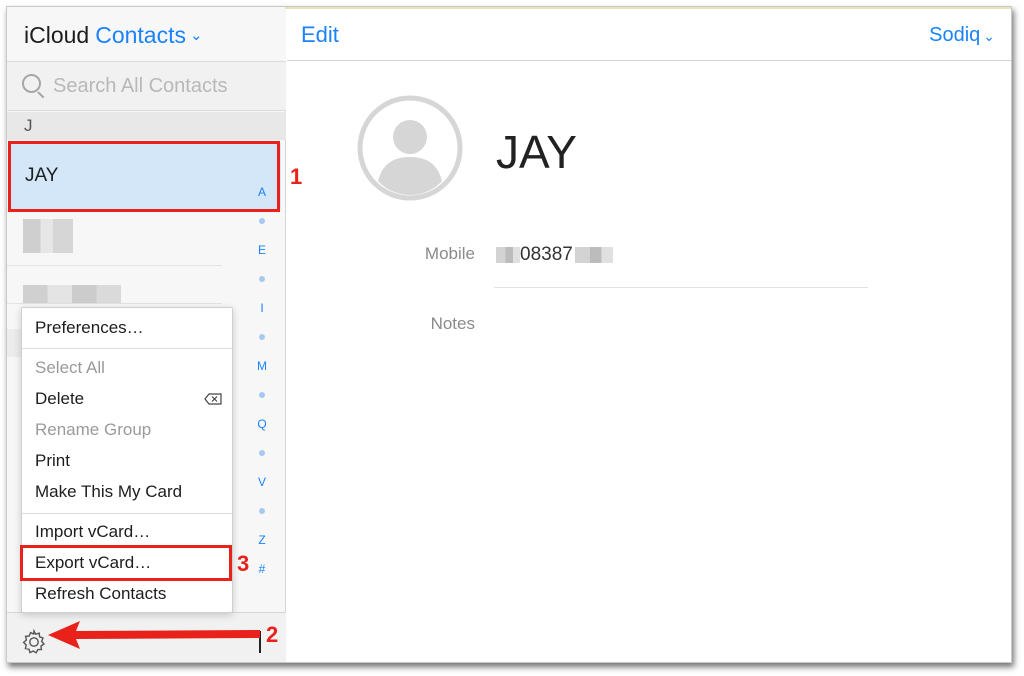 This screenshot has height=676, width=1024. Describe the element at coordinates (262, 569) in the screenshot. I see `index-letter: #` at that location.